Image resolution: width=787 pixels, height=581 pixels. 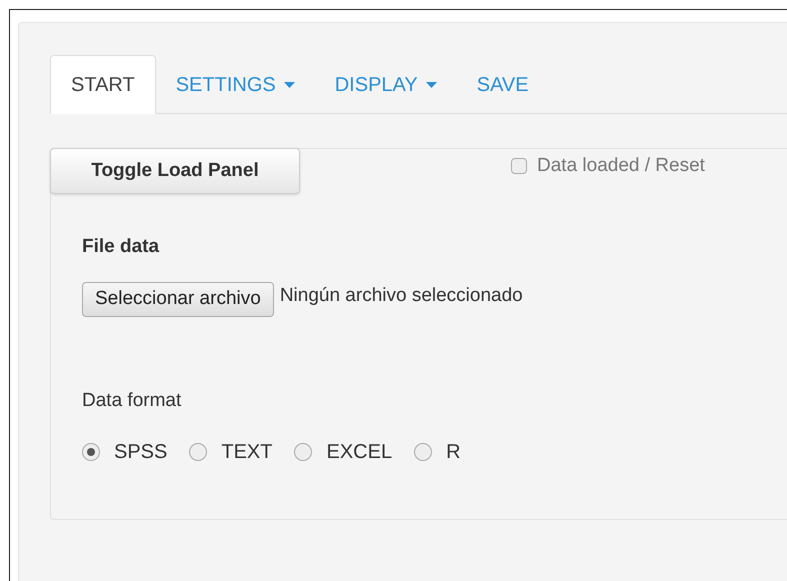 What do you see at coordinates (359, 452) in the screenshot?
I see `radio-label: EXCEL` at bounding box center [359, 452].